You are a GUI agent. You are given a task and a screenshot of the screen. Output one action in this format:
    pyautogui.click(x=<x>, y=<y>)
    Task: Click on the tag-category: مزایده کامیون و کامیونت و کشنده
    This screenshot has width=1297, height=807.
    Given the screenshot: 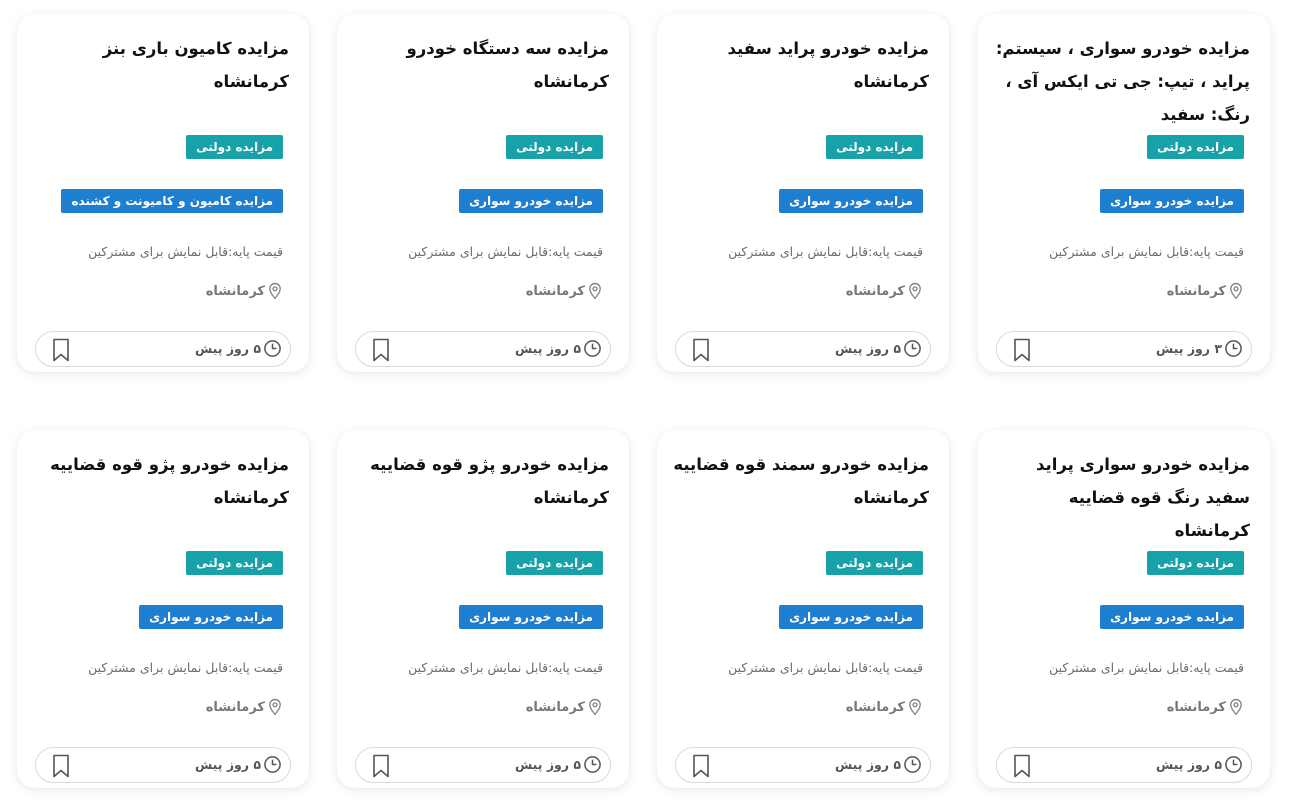 What is the action you would take?
    pyautogui.click(x=172, y=201)
    